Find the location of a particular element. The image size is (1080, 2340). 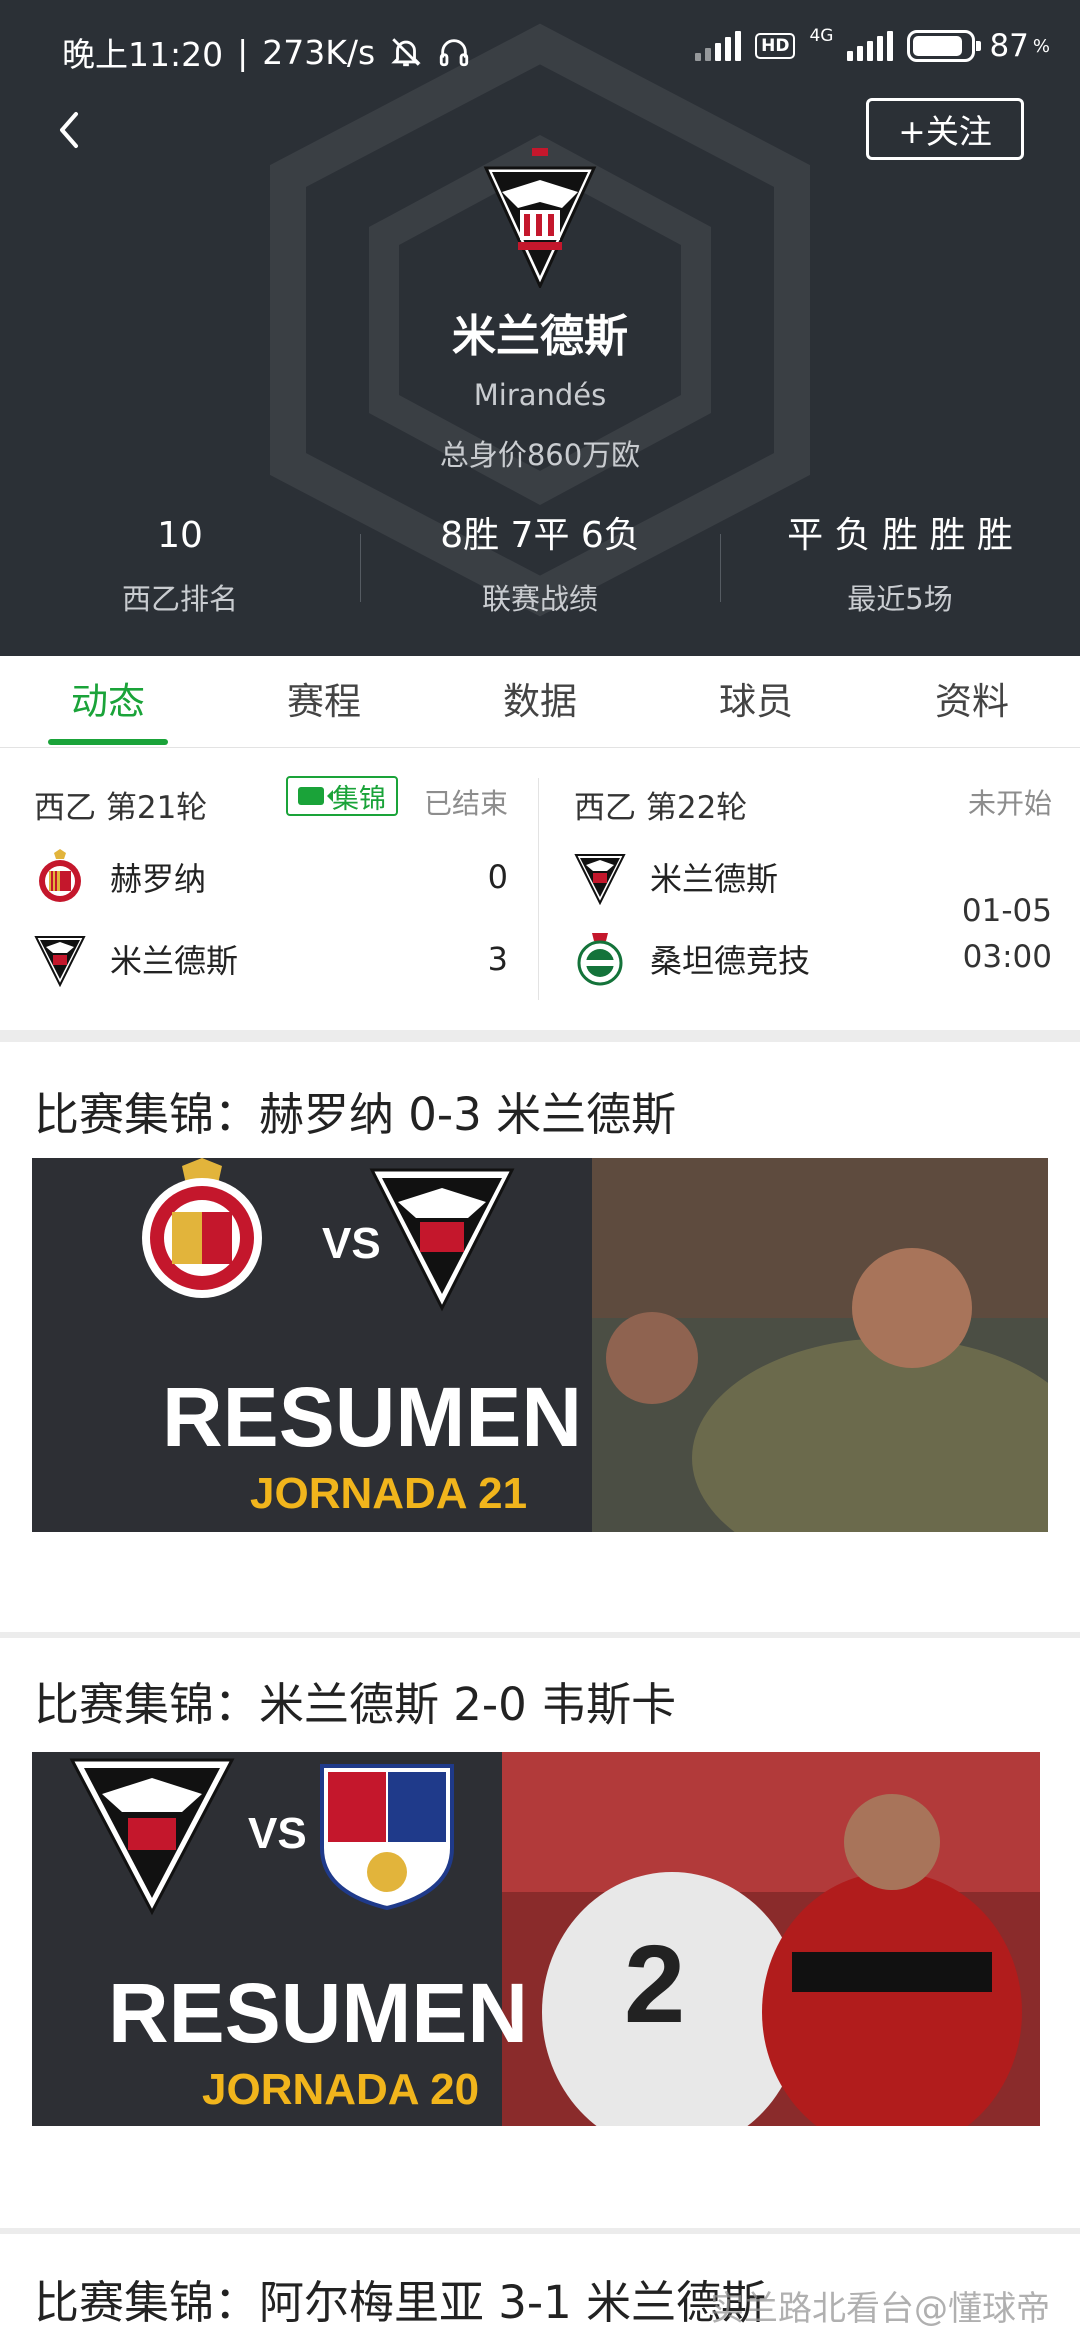

stat-league-record: 8胜 7平 6负 联赛战绩 is located at coordinates (540, 568).